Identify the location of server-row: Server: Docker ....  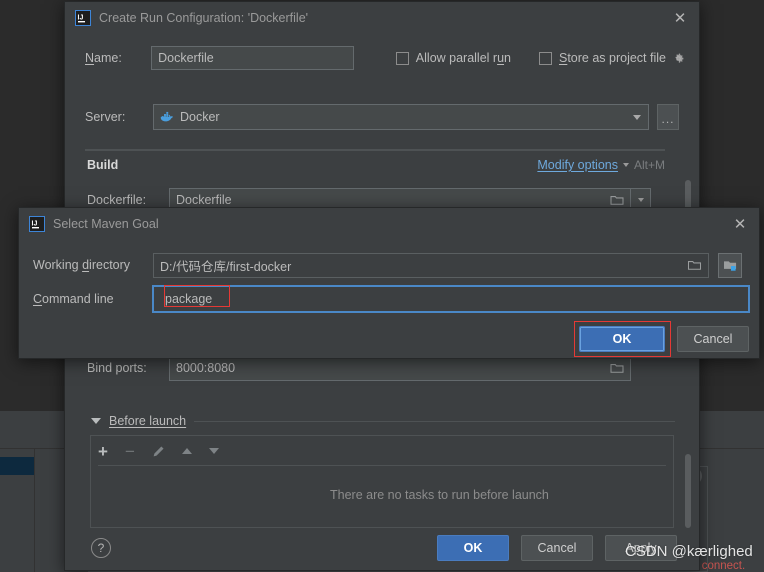
(385, 117).